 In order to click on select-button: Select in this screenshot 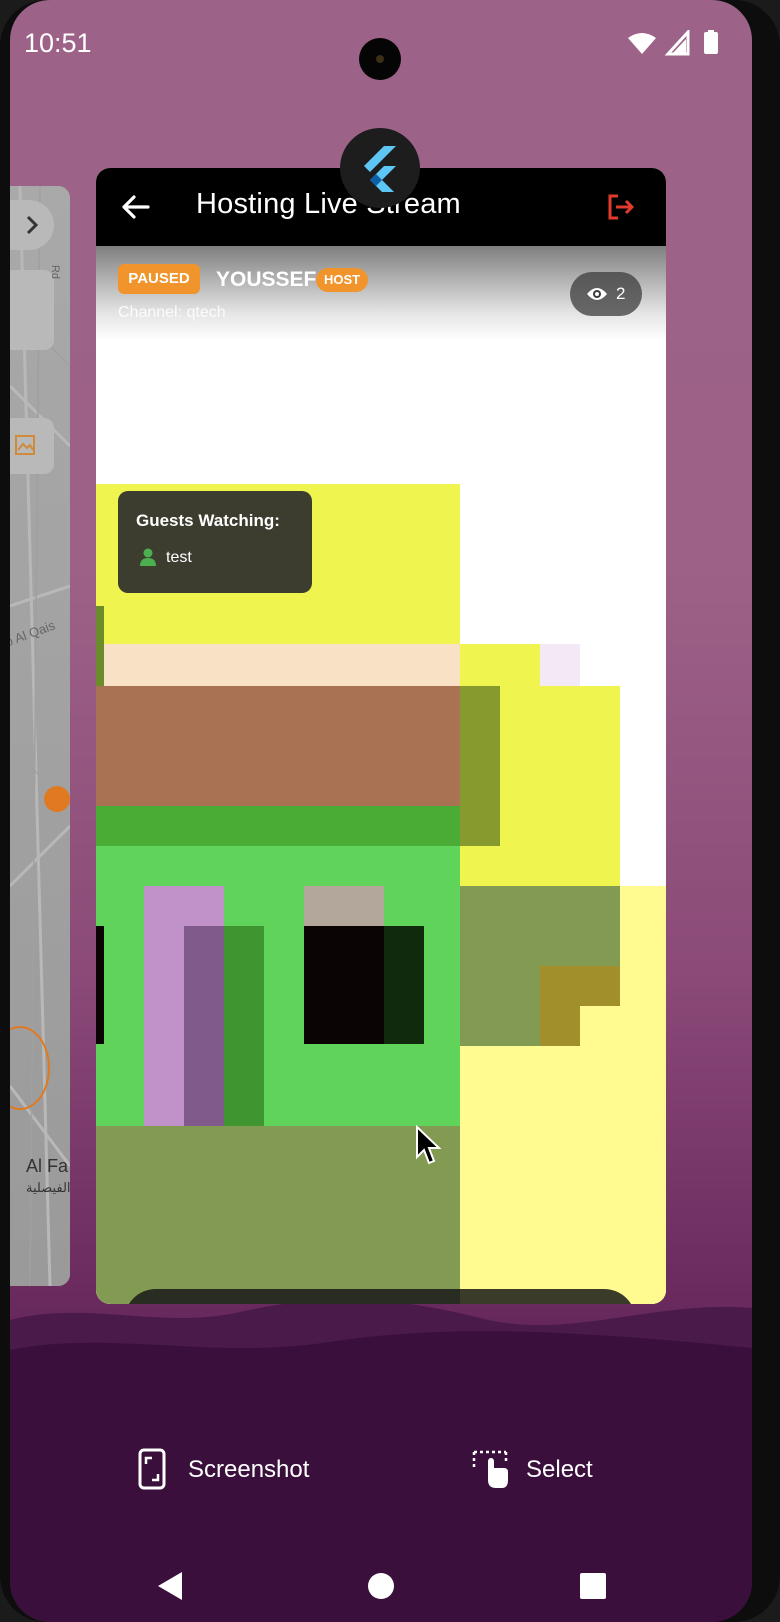, I will do `click(547, 1470)`.